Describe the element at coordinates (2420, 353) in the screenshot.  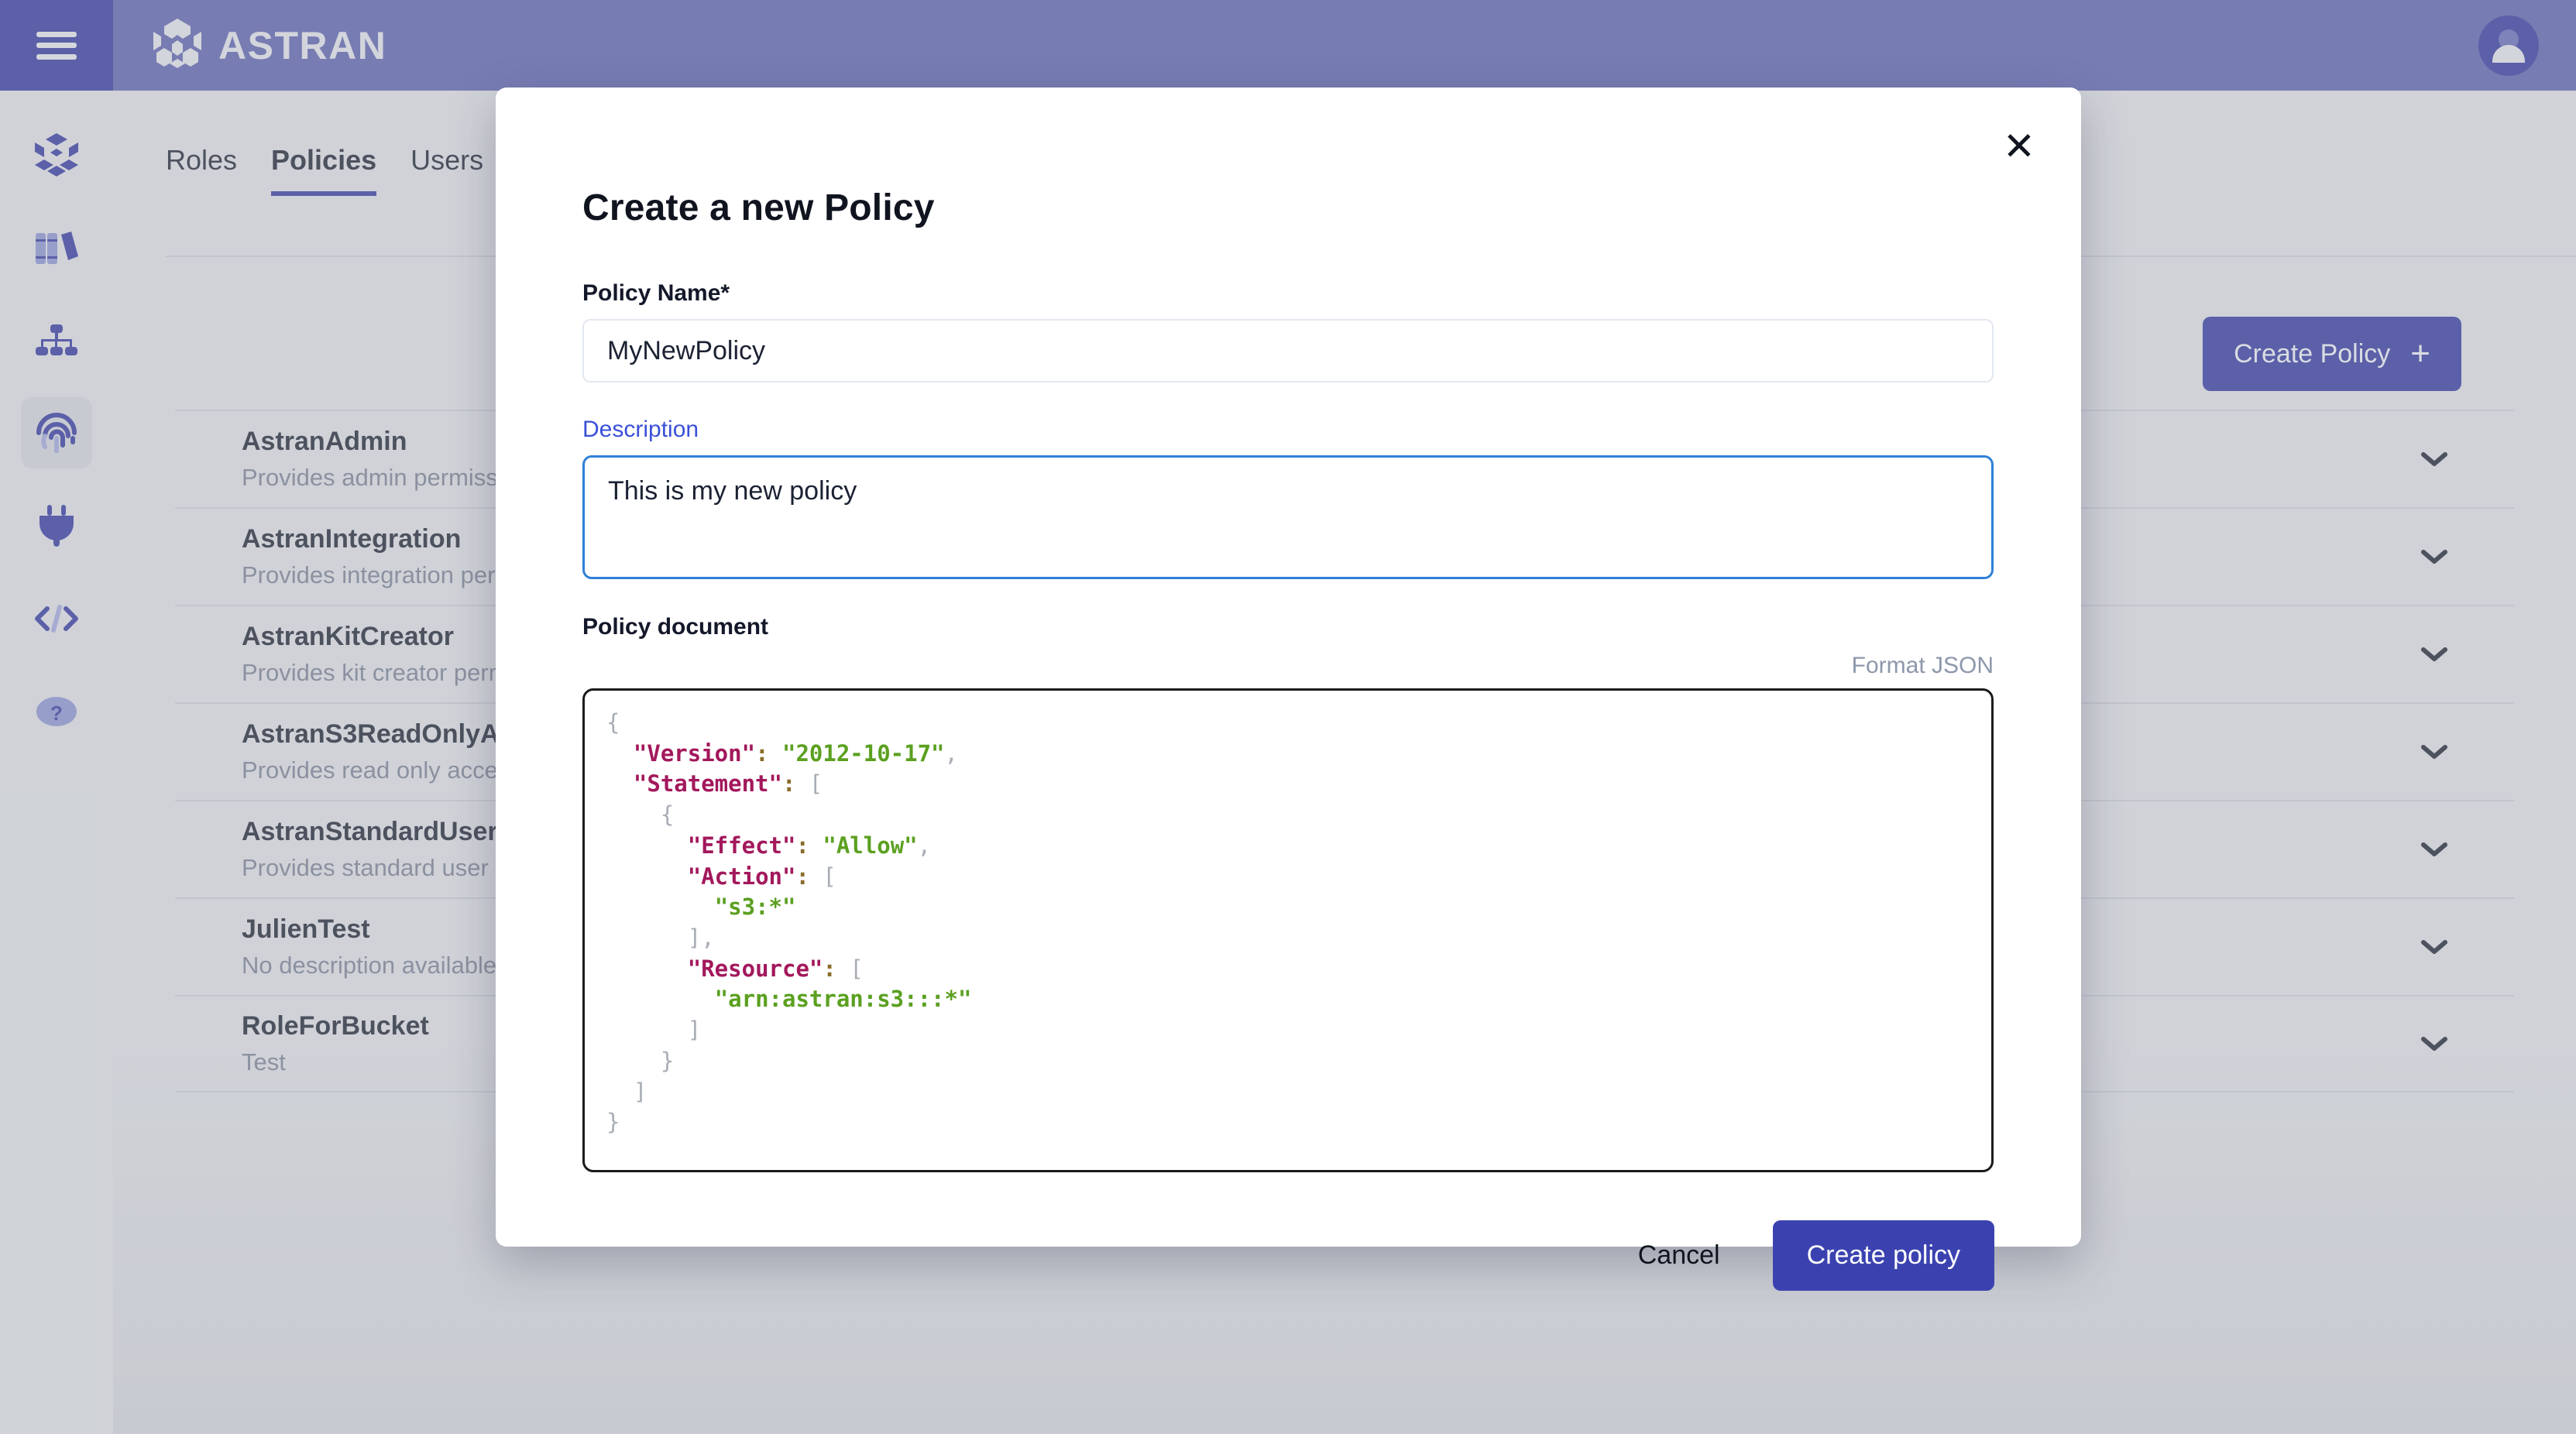
I see `plus-icon: +` at that location.